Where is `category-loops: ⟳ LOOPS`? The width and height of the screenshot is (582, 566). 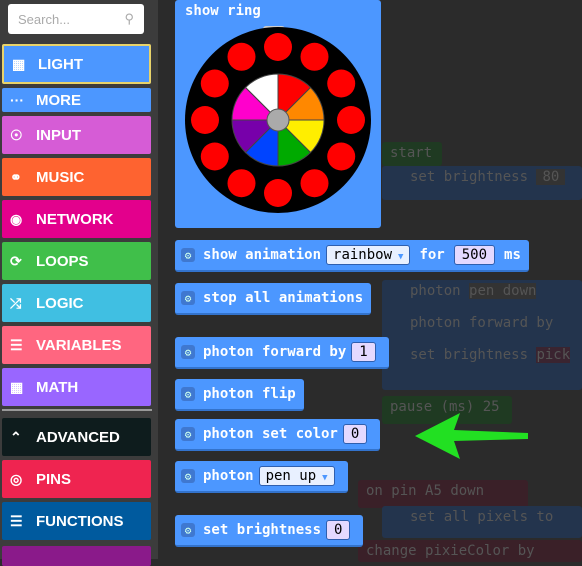 category-loops: ⟳ LOOPS is located at coordinates (76, 261).